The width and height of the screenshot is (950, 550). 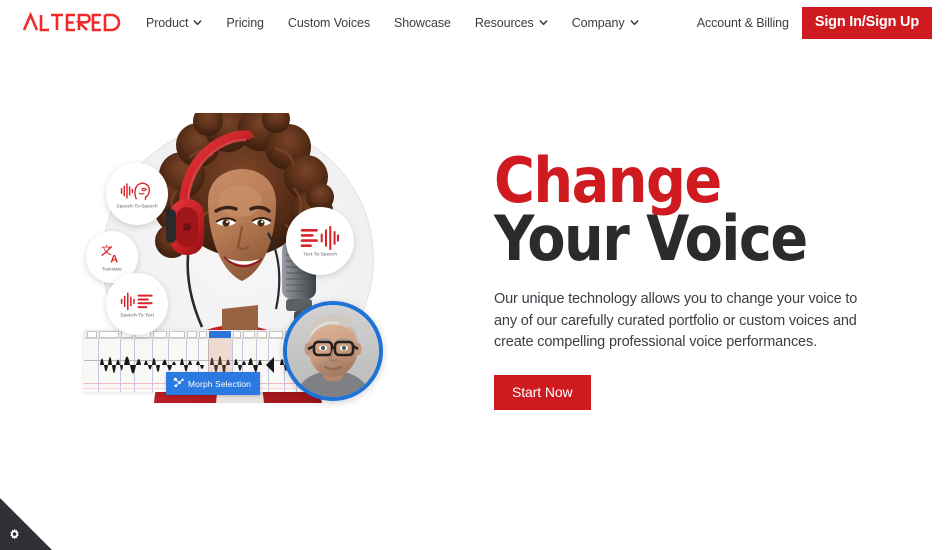 I want to click on nav-item-pricing: Pricing, so click(x=245, y=23).